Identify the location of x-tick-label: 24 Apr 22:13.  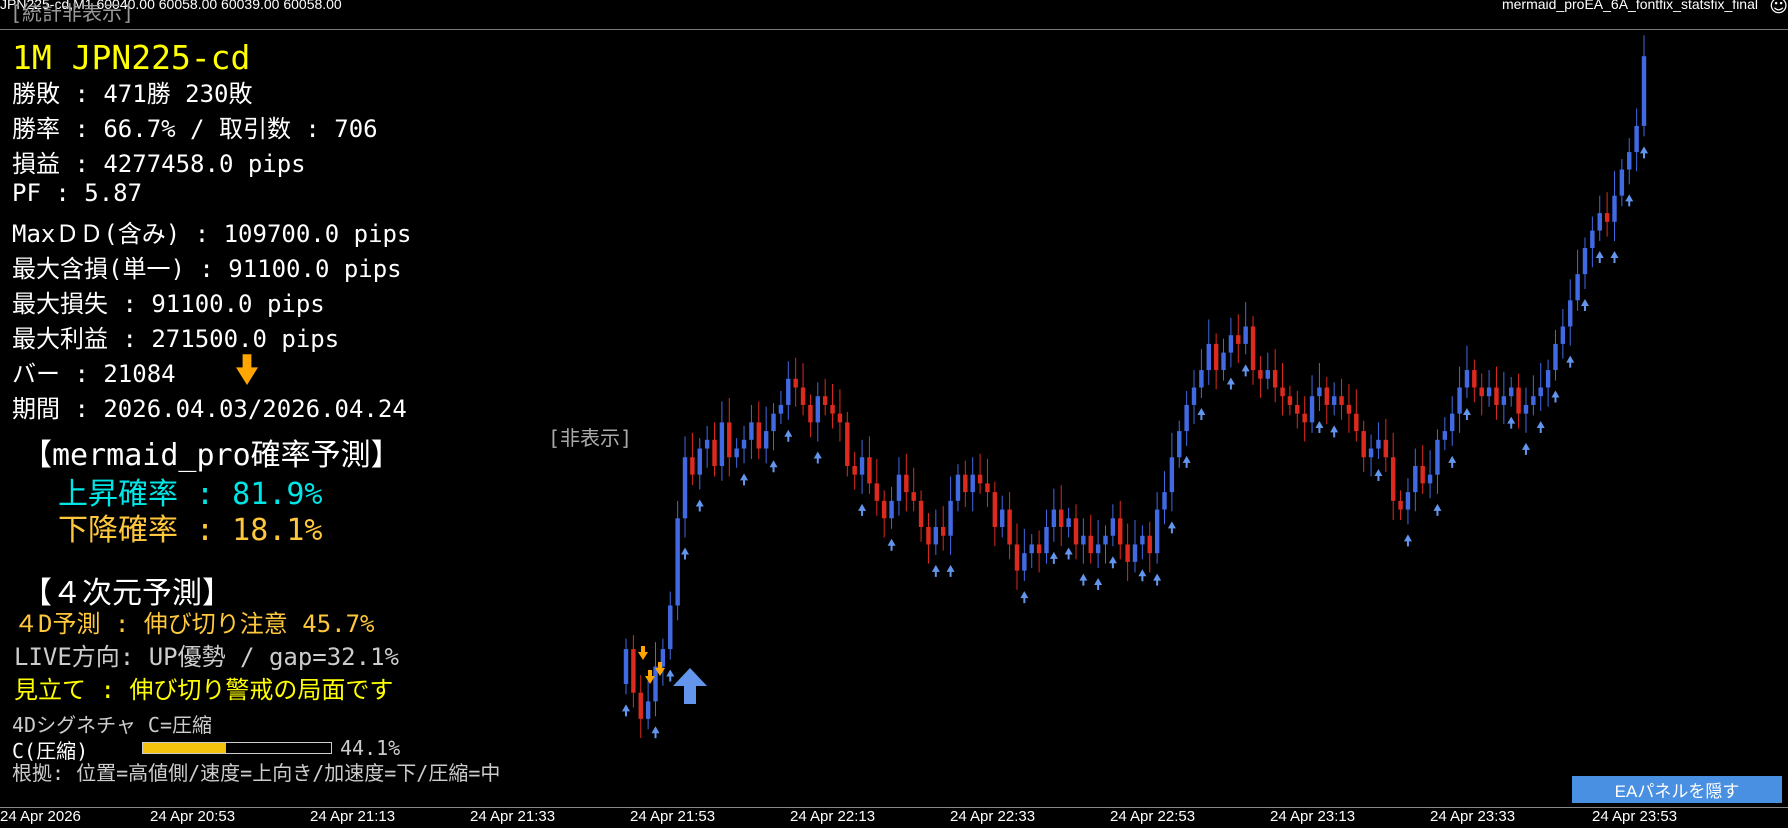
(833, 816).